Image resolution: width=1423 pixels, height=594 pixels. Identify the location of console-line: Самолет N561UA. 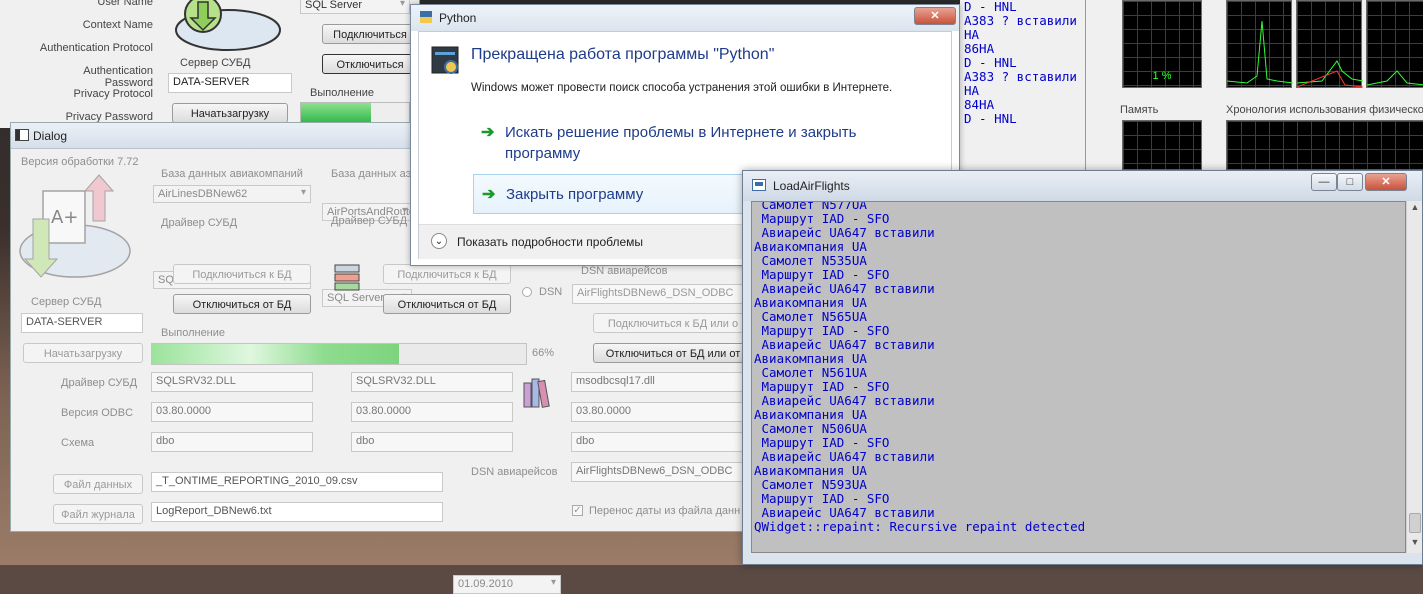
(810, 372).